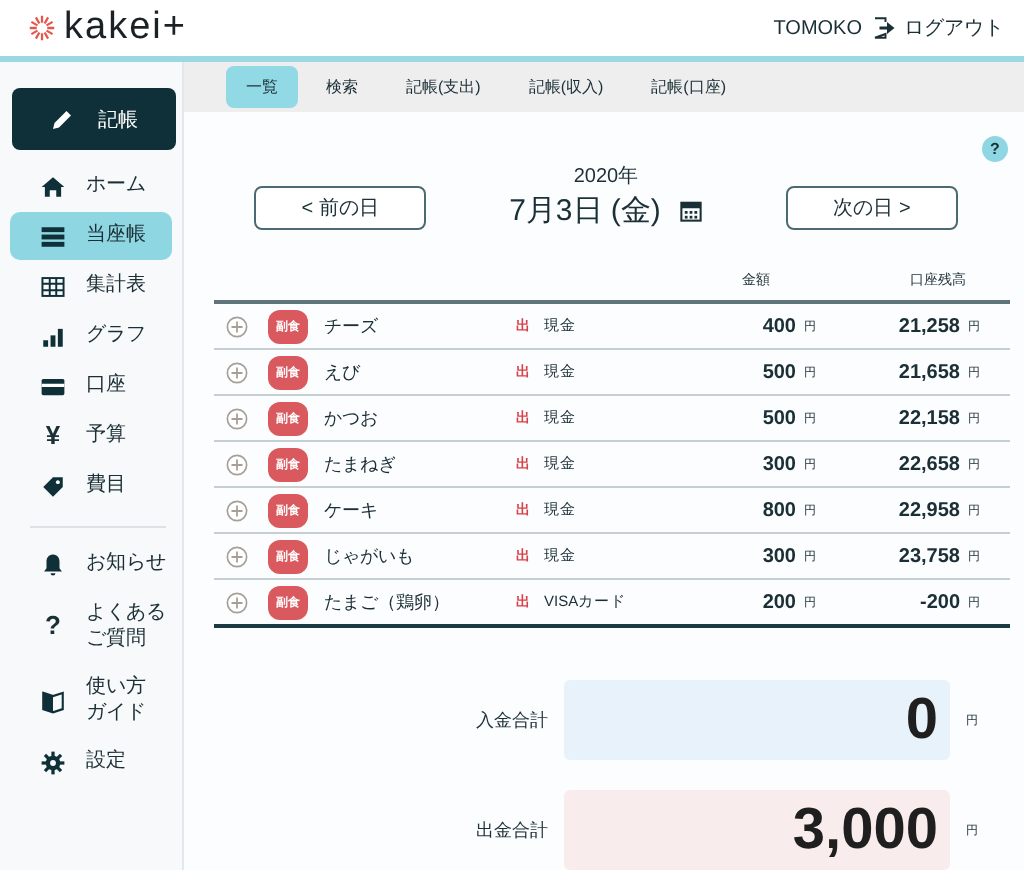  What do you see at coordinates (53, 386) in the screenshot?
I see `card-icon` at bounding box center [53, 386].